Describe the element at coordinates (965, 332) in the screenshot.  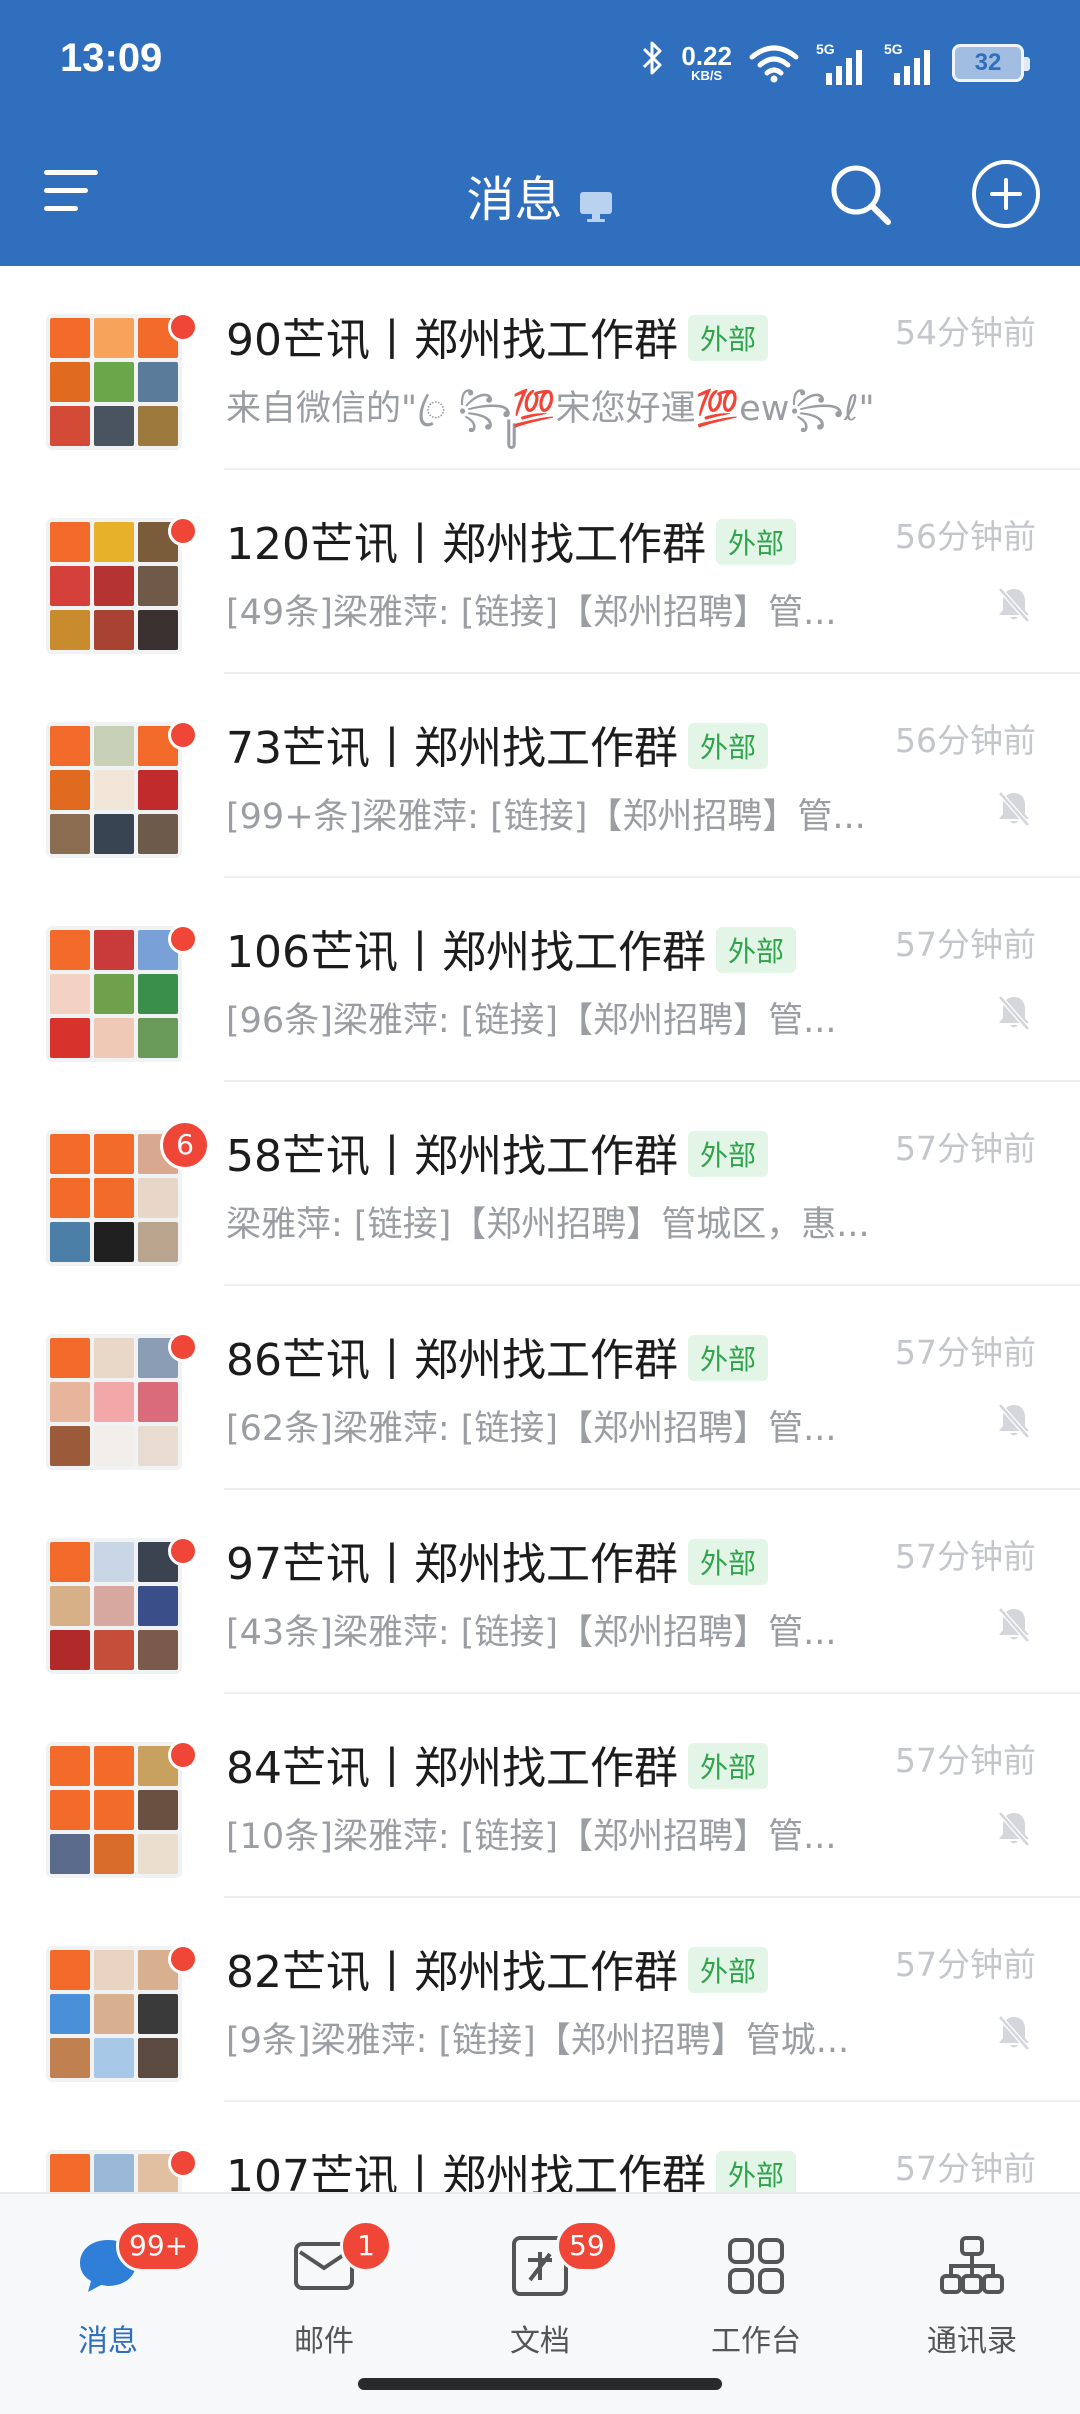
I see `conversation-time: 54分钟前` at that location.